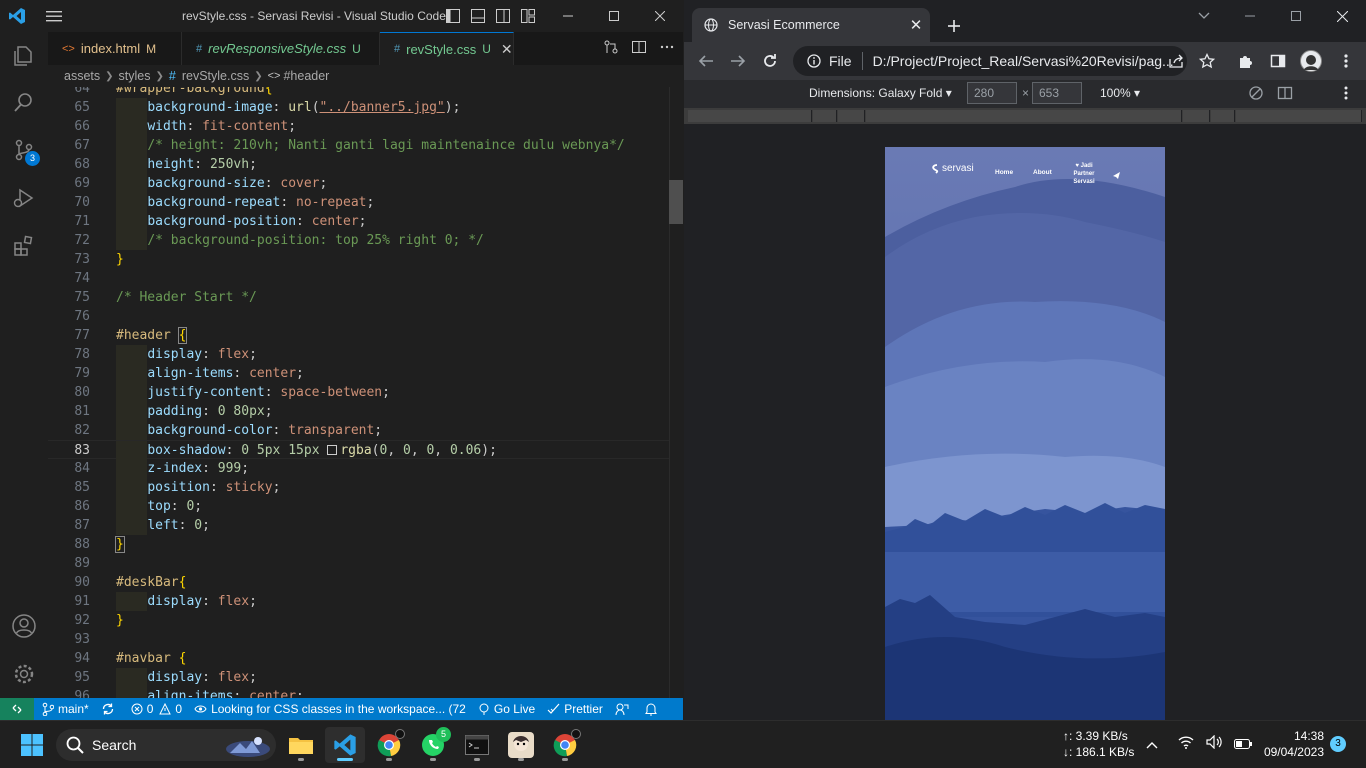 Image resolution: width=1366 pixels, height=768 pixels. I want to click on code-line: 79 align-items: center;, so click(359, 373).